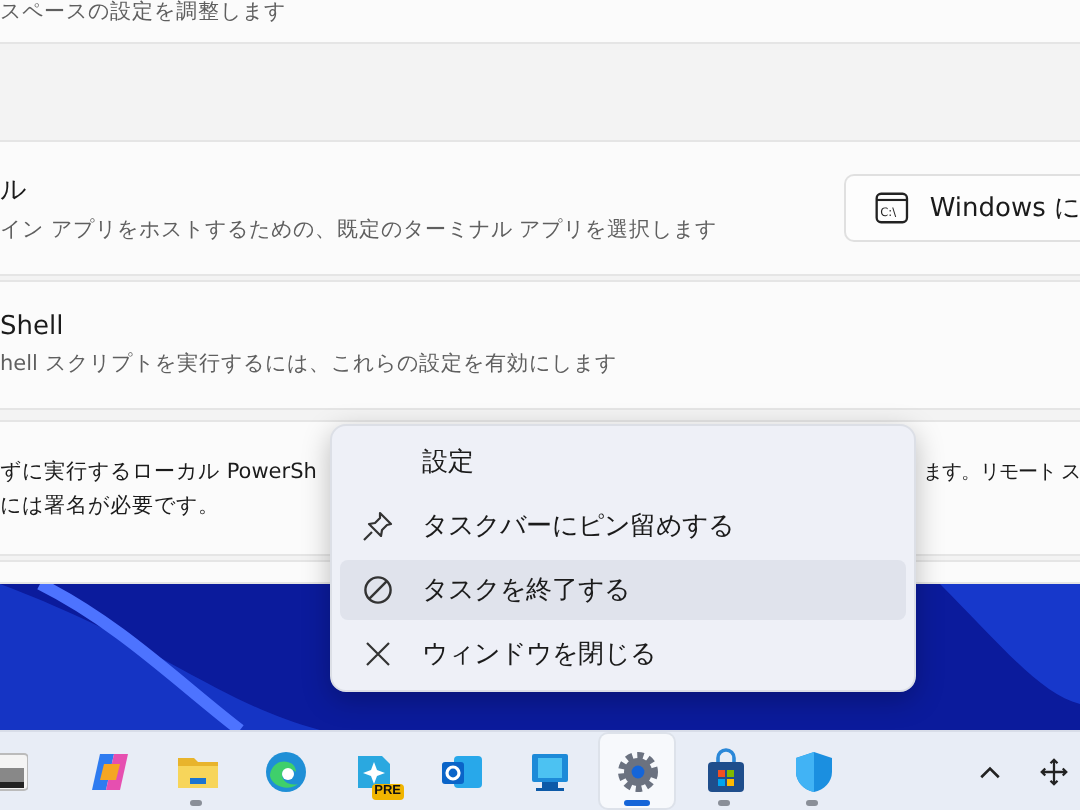  Describe the element at coordinates (378, 590) in the screenshot. I see `forbidden-icon` at that location.